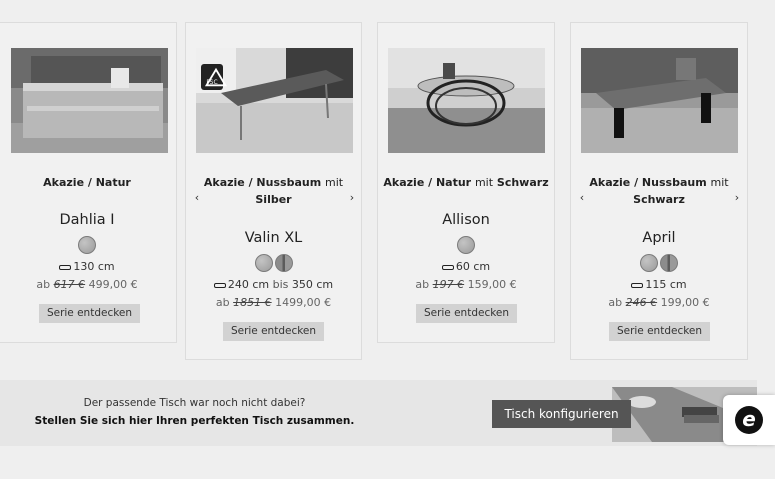 This screenshot has height=479, width=775. I want to click on trusted-shops-badge: e, so click(749, 420).